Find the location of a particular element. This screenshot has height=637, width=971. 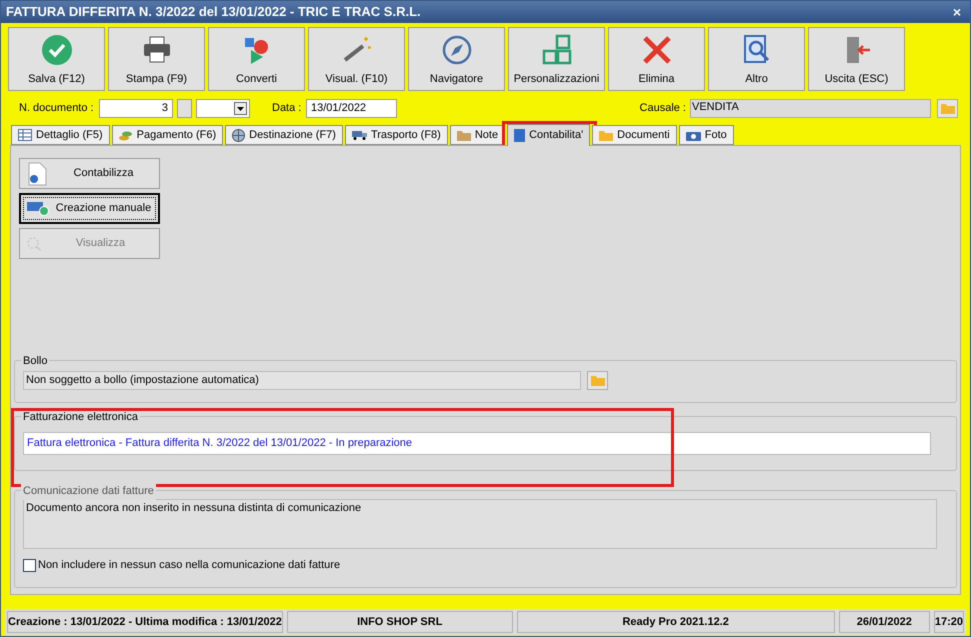

series-dropdown is located at coordinates (223, 108).